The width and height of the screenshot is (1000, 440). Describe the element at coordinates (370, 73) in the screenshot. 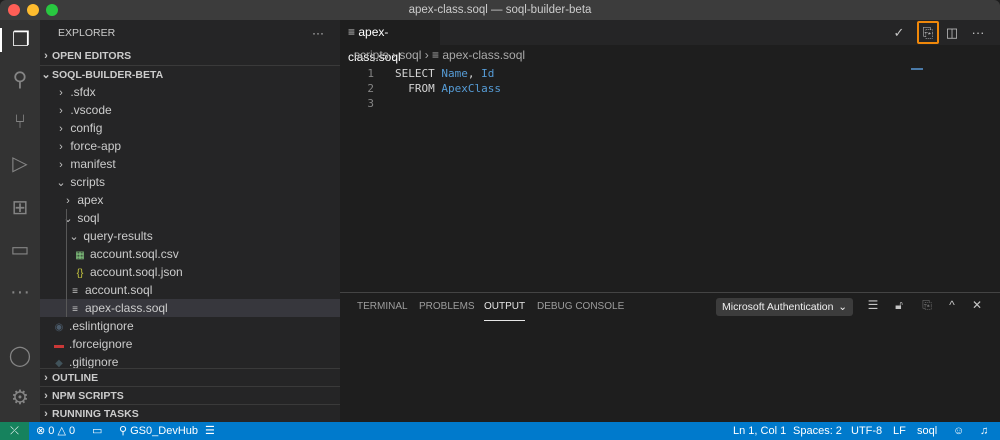

I see `line-number: 1` at that location.